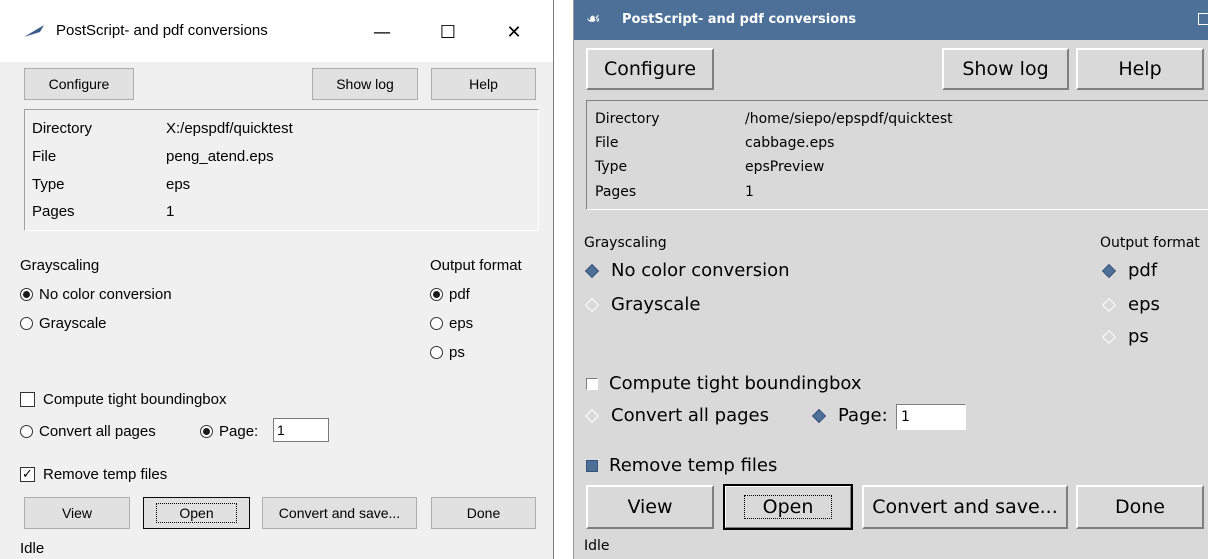  I want to click on remove-temp-option: ✓ Remove temp files, so click(93, 474).